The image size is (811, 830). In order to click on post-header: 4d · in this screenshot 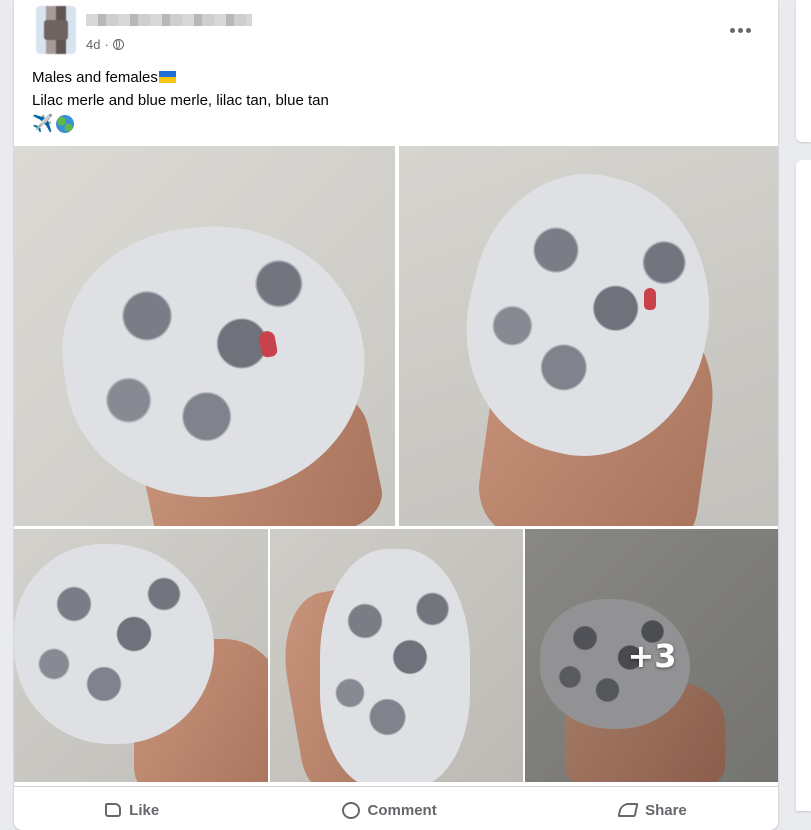, I will do `click(396, 30)`.